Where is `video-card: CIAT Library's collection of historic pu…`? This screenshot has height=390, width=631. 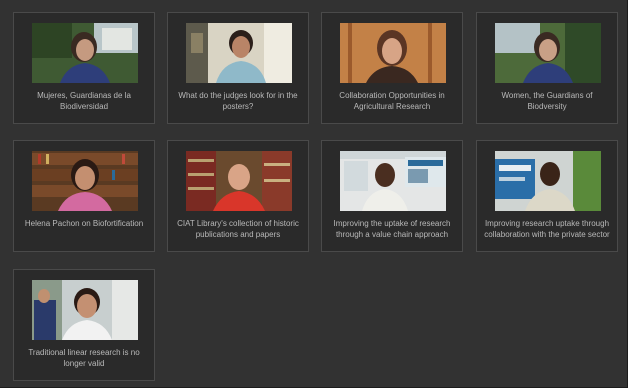
video-card: CIAT Library's collection of historic pu… is located at coordinates (238, 196).